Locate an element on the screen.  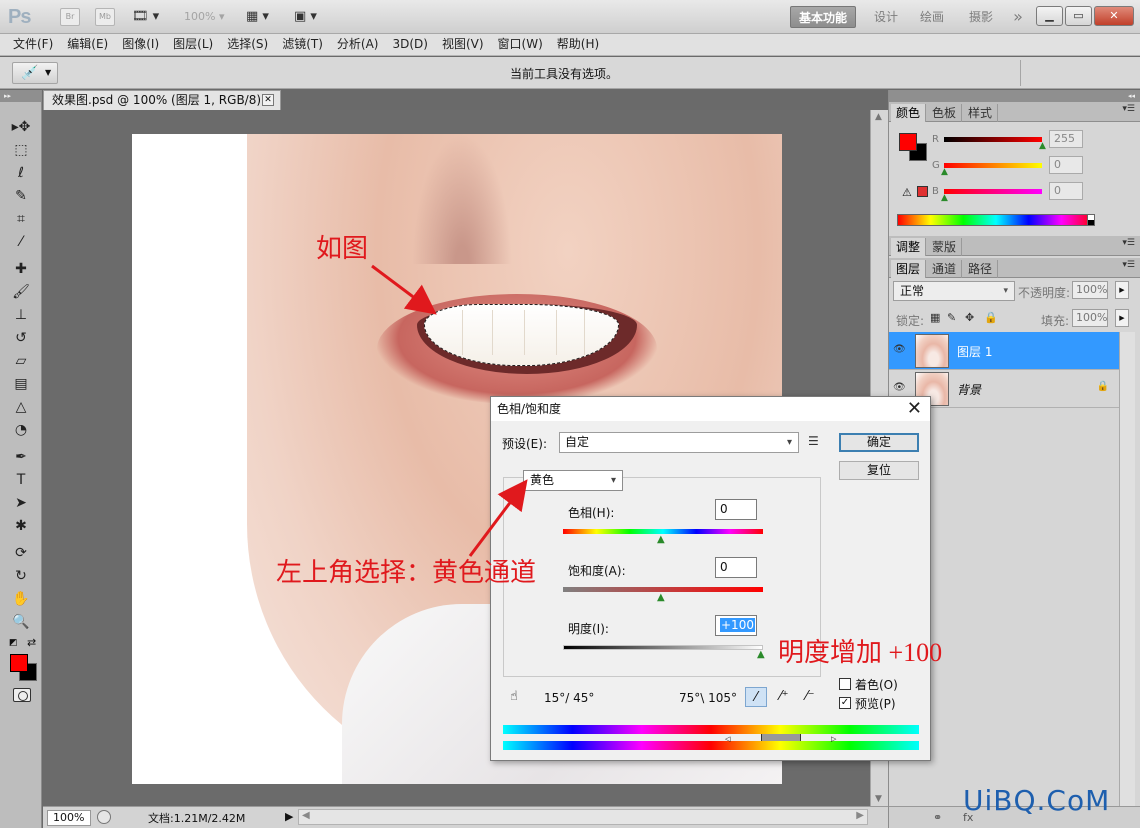
menu-analysis: 分析(A) is located at coordinates (358, 44).